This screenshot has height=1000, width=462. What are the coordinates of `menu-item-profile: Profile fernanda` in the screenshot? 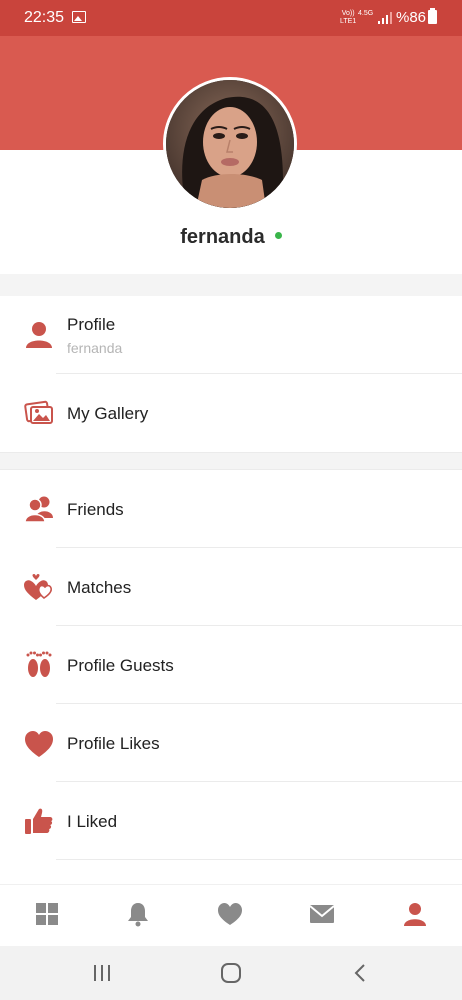 It's located at (231, 335).